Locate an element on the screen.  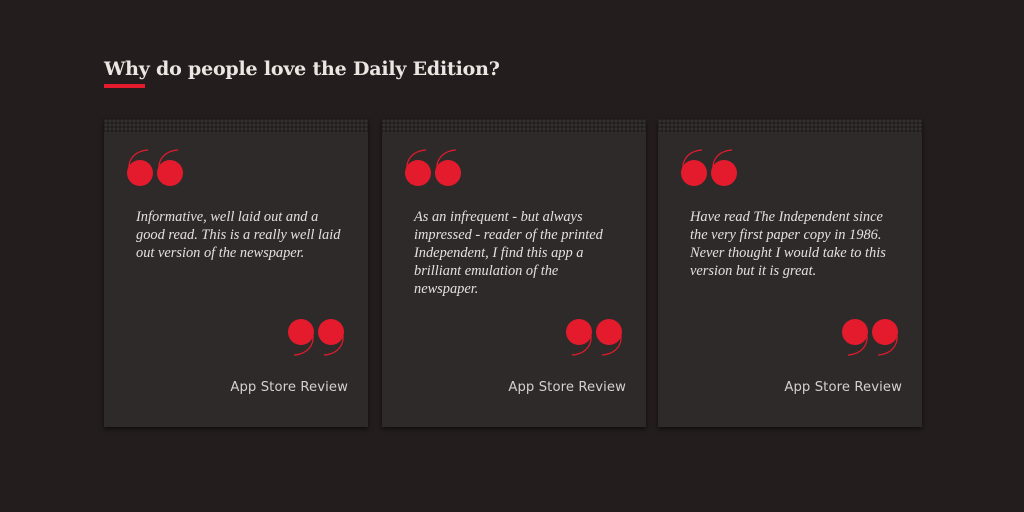
section-heading: Why do people love the Daily Edition? is located at coordinates (302, 69).